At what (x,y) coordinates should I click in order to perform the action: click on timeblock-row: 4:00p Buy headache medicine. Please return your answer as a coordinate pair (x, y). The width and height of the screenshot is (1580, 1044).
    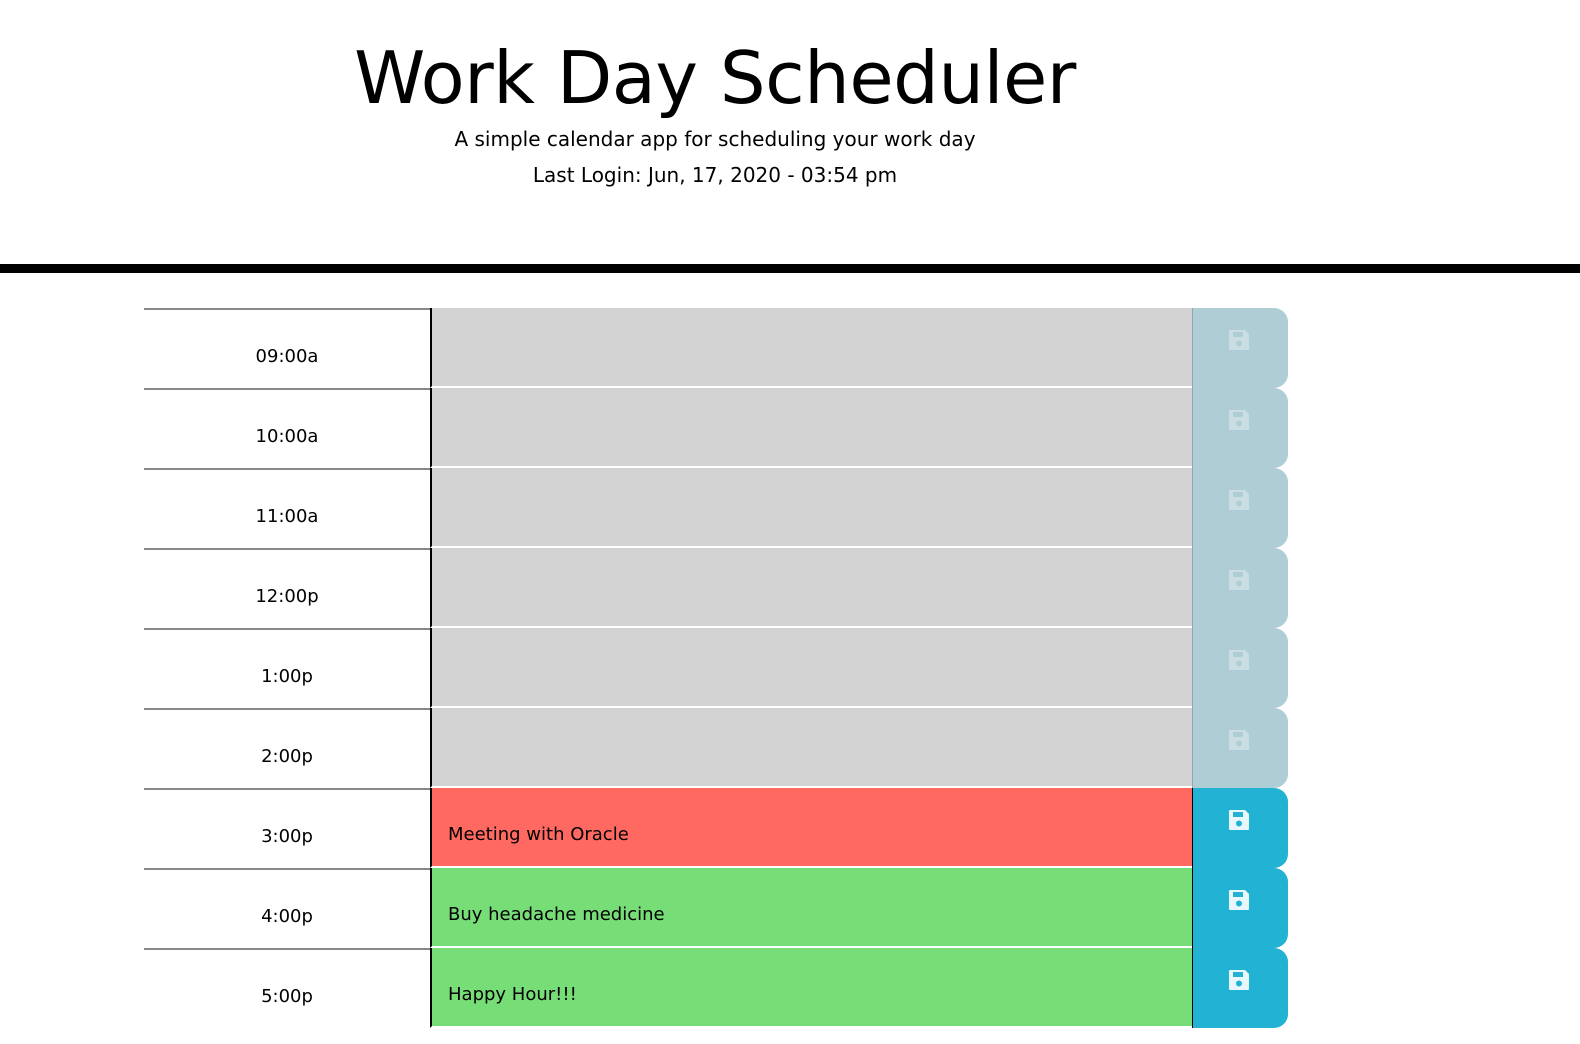
    Looking at the image, I should click on (716, 908).